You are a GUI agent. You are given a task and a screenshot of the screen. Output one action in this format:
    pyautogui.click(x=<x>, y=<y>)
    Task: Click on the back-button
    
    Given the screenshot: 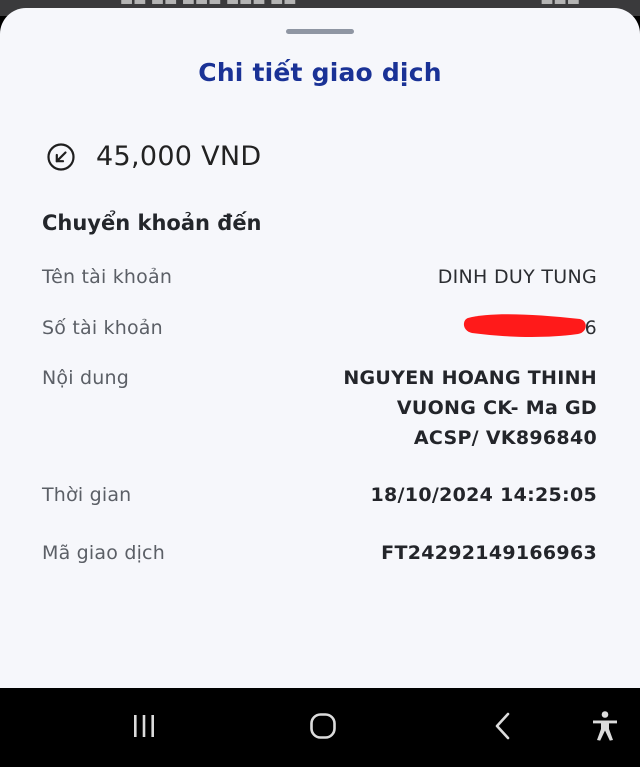 What is the action you would take?
    pyautogui.click(x=503, y=726)
    